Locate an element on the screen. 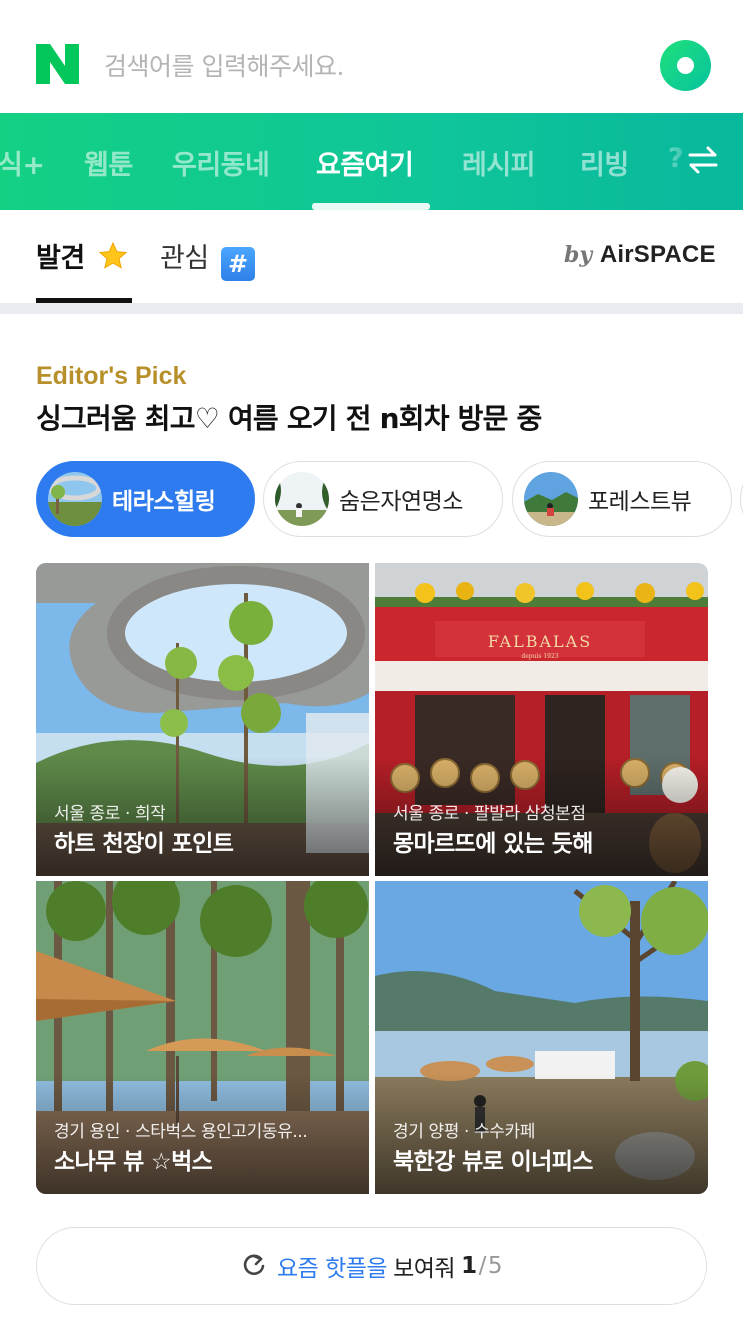  tab-interest-label: 관심 is located at coordinates (184, 258).